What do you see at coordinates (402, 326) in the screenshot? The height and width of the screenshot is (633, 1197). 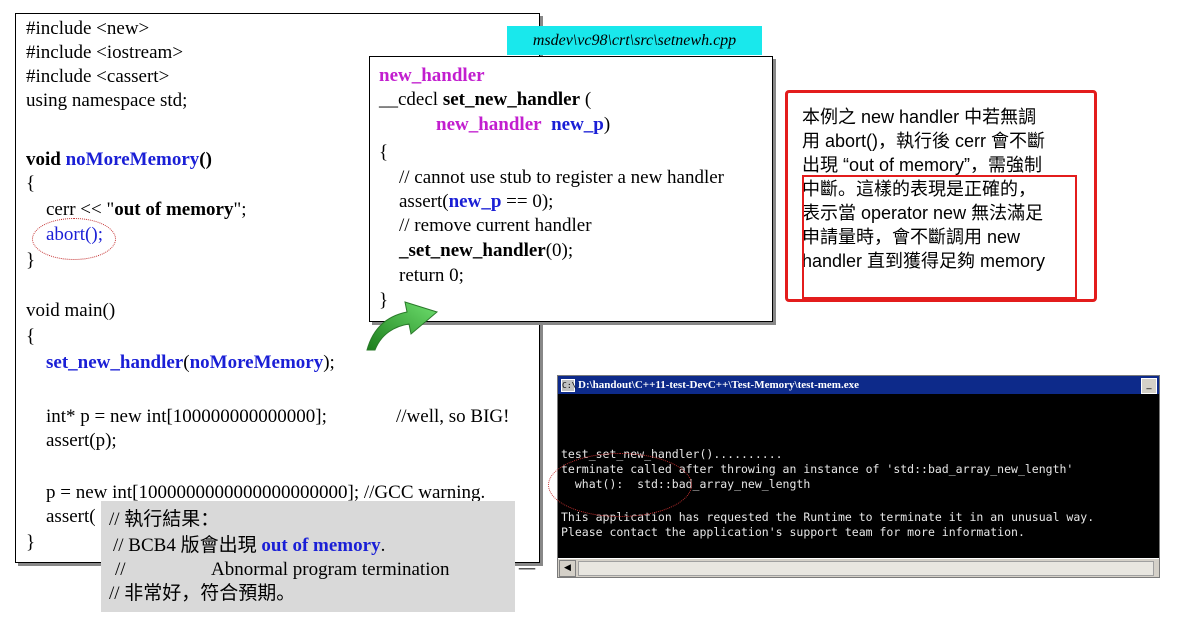 I see `green-curved-arrow-icon` at bounding box center [402, 326].